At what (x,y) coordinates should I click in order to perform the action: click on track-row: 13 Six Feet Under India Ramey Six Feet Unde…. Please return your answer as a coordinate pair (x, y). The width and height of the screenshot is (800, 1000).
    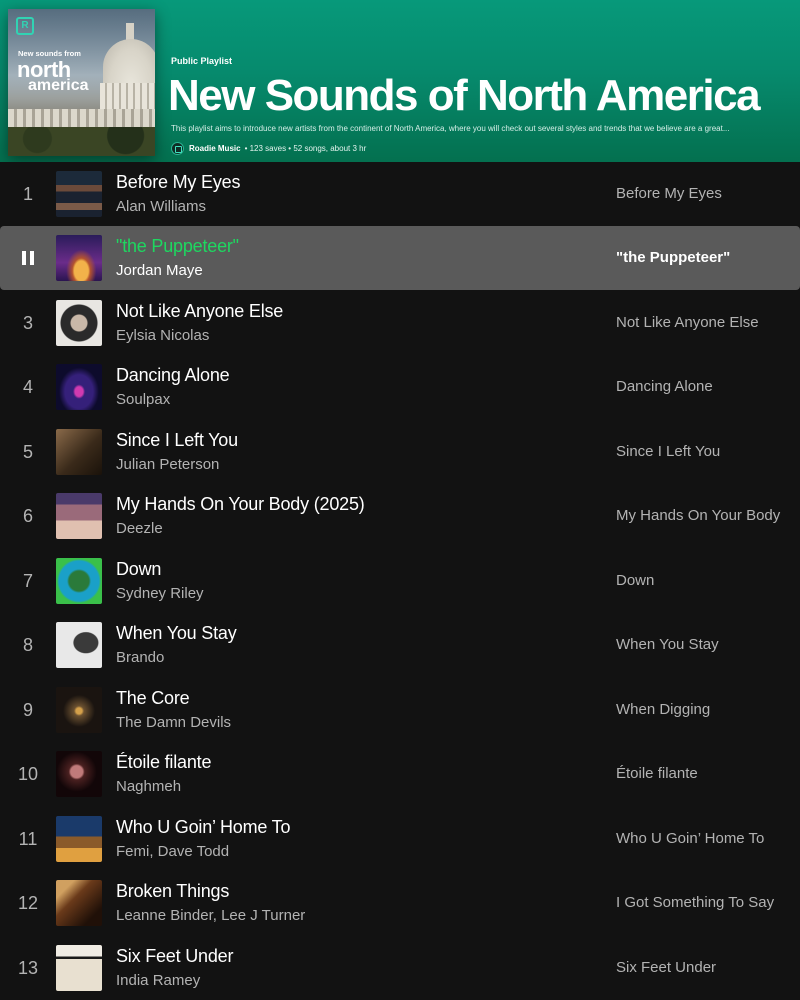
    Looking at the image, I should click on (400, 968).